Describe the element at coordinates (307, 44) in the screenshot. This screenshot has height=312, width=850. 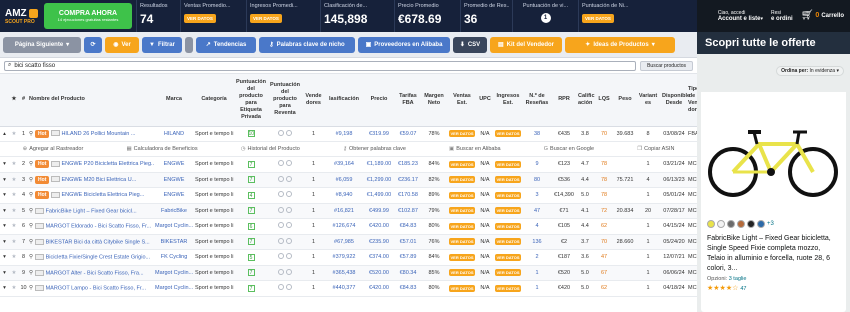
I see `niche-keywords-button: ⚷ Palabras clave de nicho` at that location.